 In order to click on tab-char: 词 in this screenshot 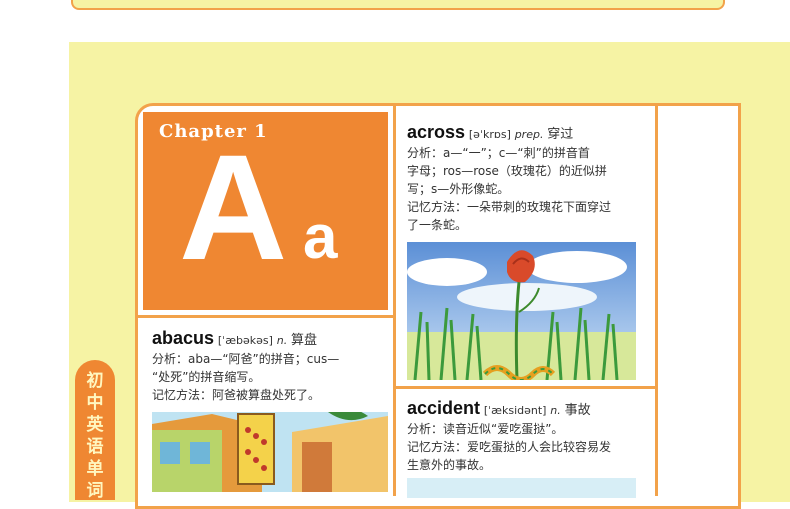, I will do `click(95, 491)`.